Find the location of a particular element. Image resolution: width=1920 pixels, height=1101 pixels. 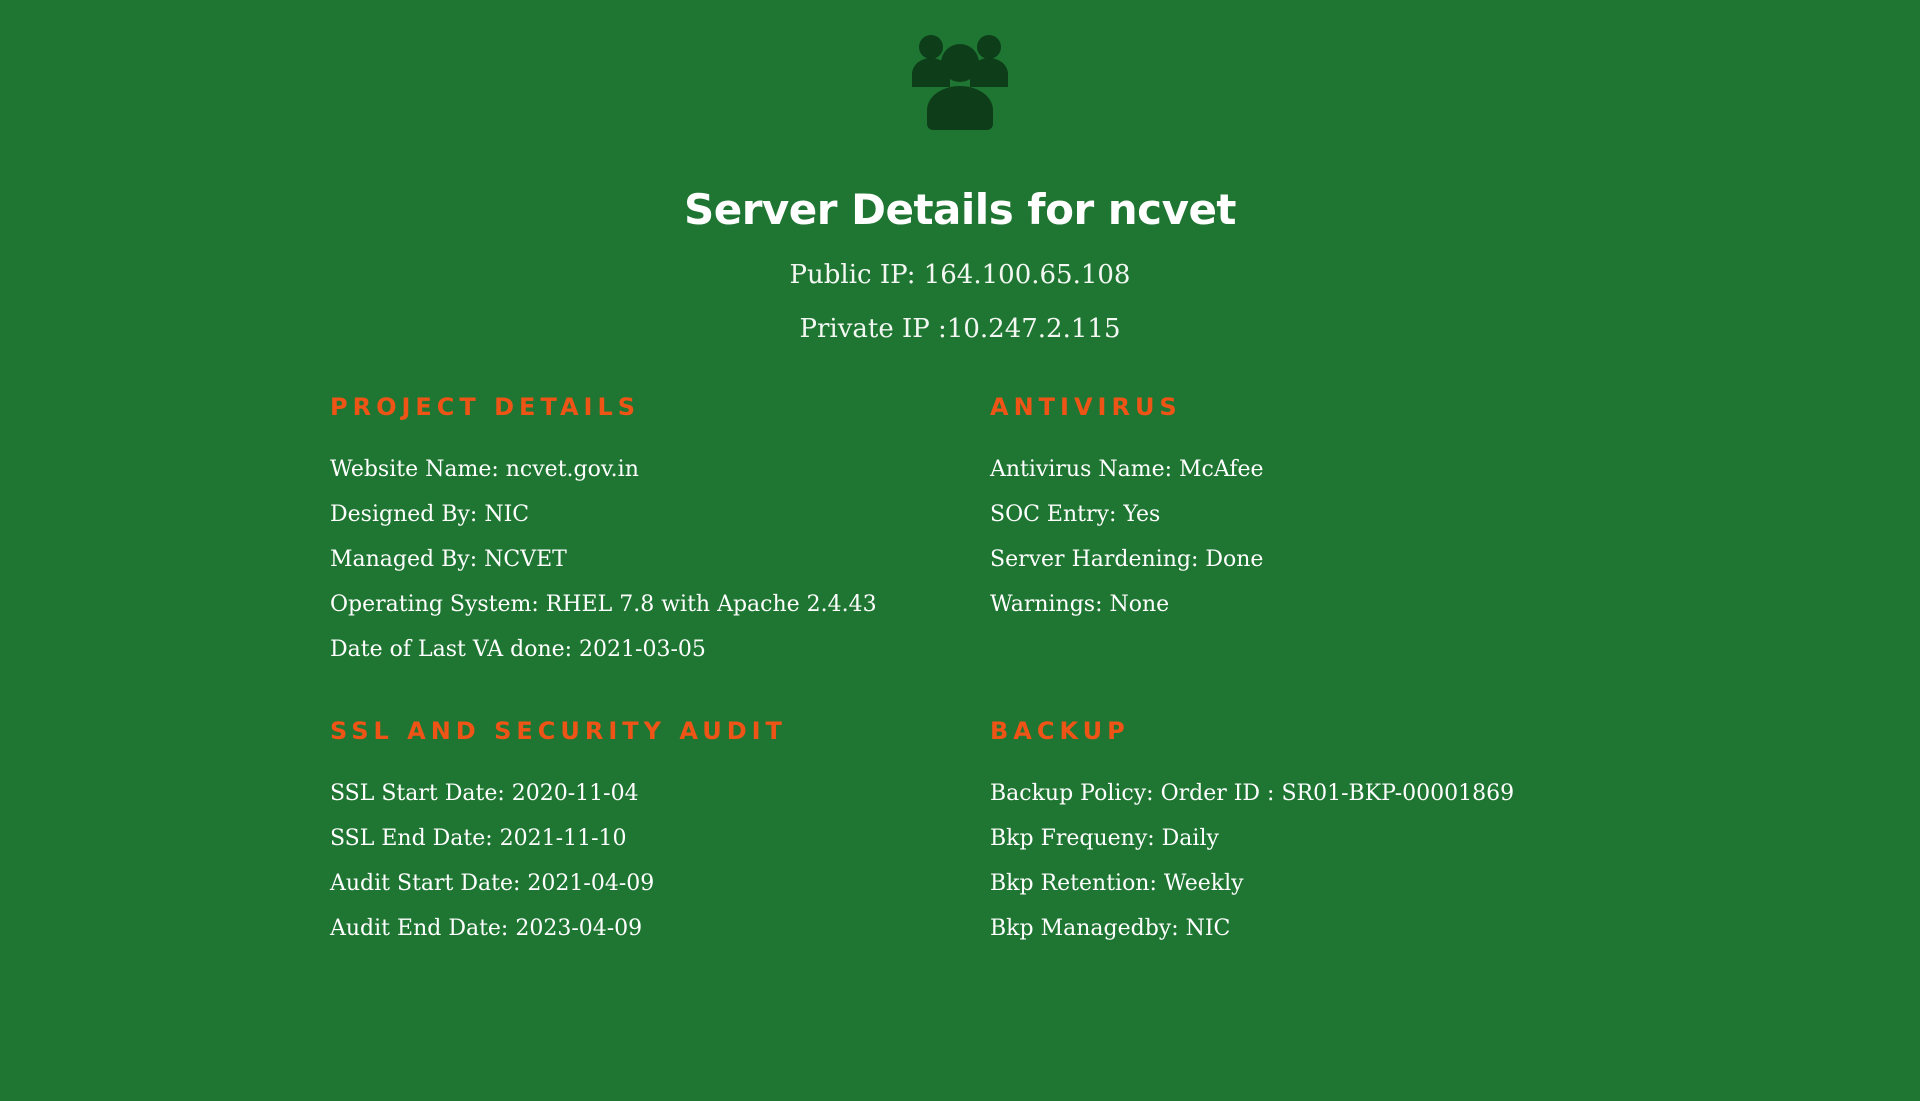

list-item-managed-by: Managed By: NCVET is located at coordinates (448, 559).